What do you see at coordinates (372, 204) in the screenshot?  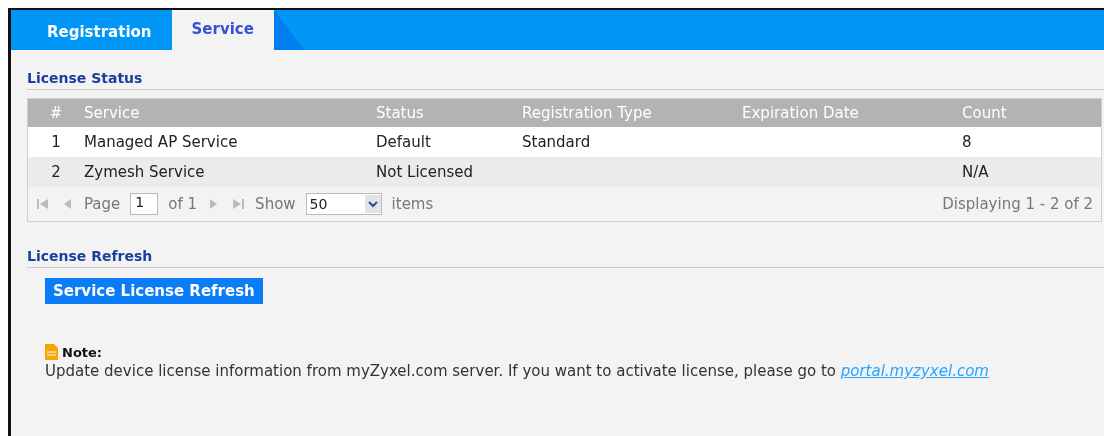 I see `caret-icon` at bounding box center [372, 204].